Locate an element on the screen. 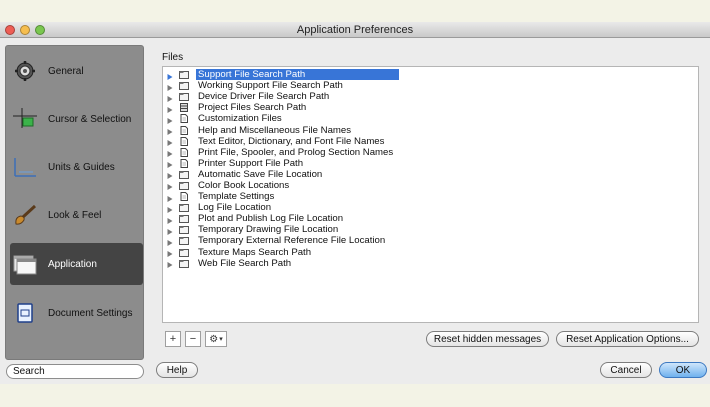 The width and height of the screenshot is (710, 407). cursor-icon is located at coordinates (25, 119).